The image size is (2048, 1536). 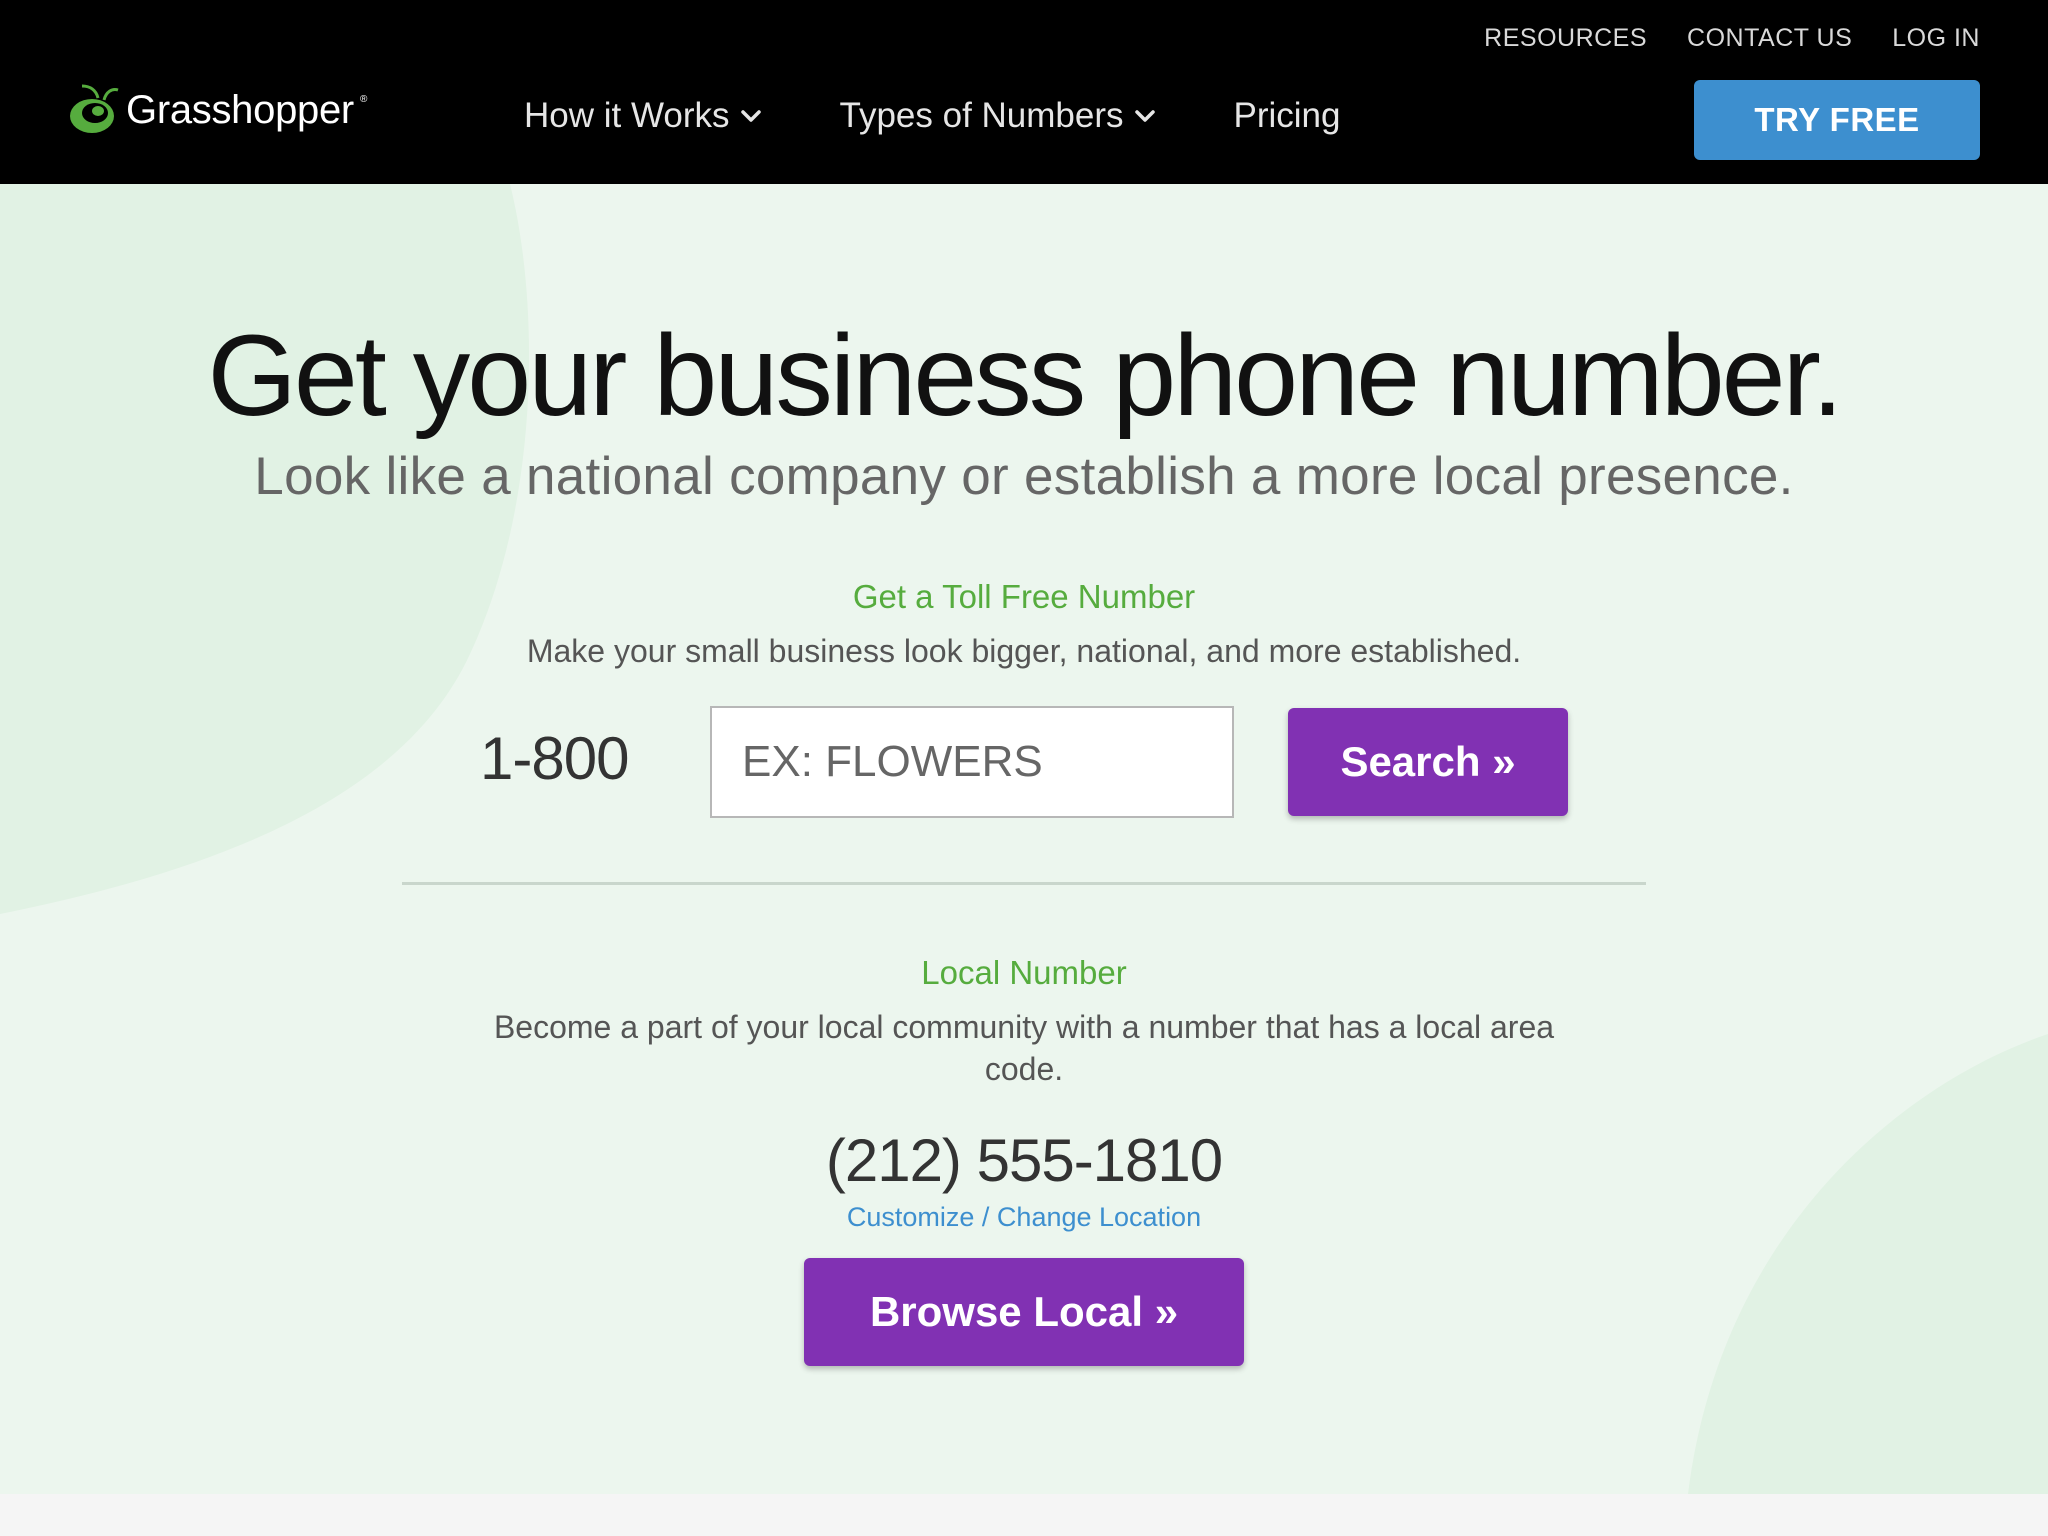 I want to click on try-free-button: TRY FREE, so click(x=1837, y=120).